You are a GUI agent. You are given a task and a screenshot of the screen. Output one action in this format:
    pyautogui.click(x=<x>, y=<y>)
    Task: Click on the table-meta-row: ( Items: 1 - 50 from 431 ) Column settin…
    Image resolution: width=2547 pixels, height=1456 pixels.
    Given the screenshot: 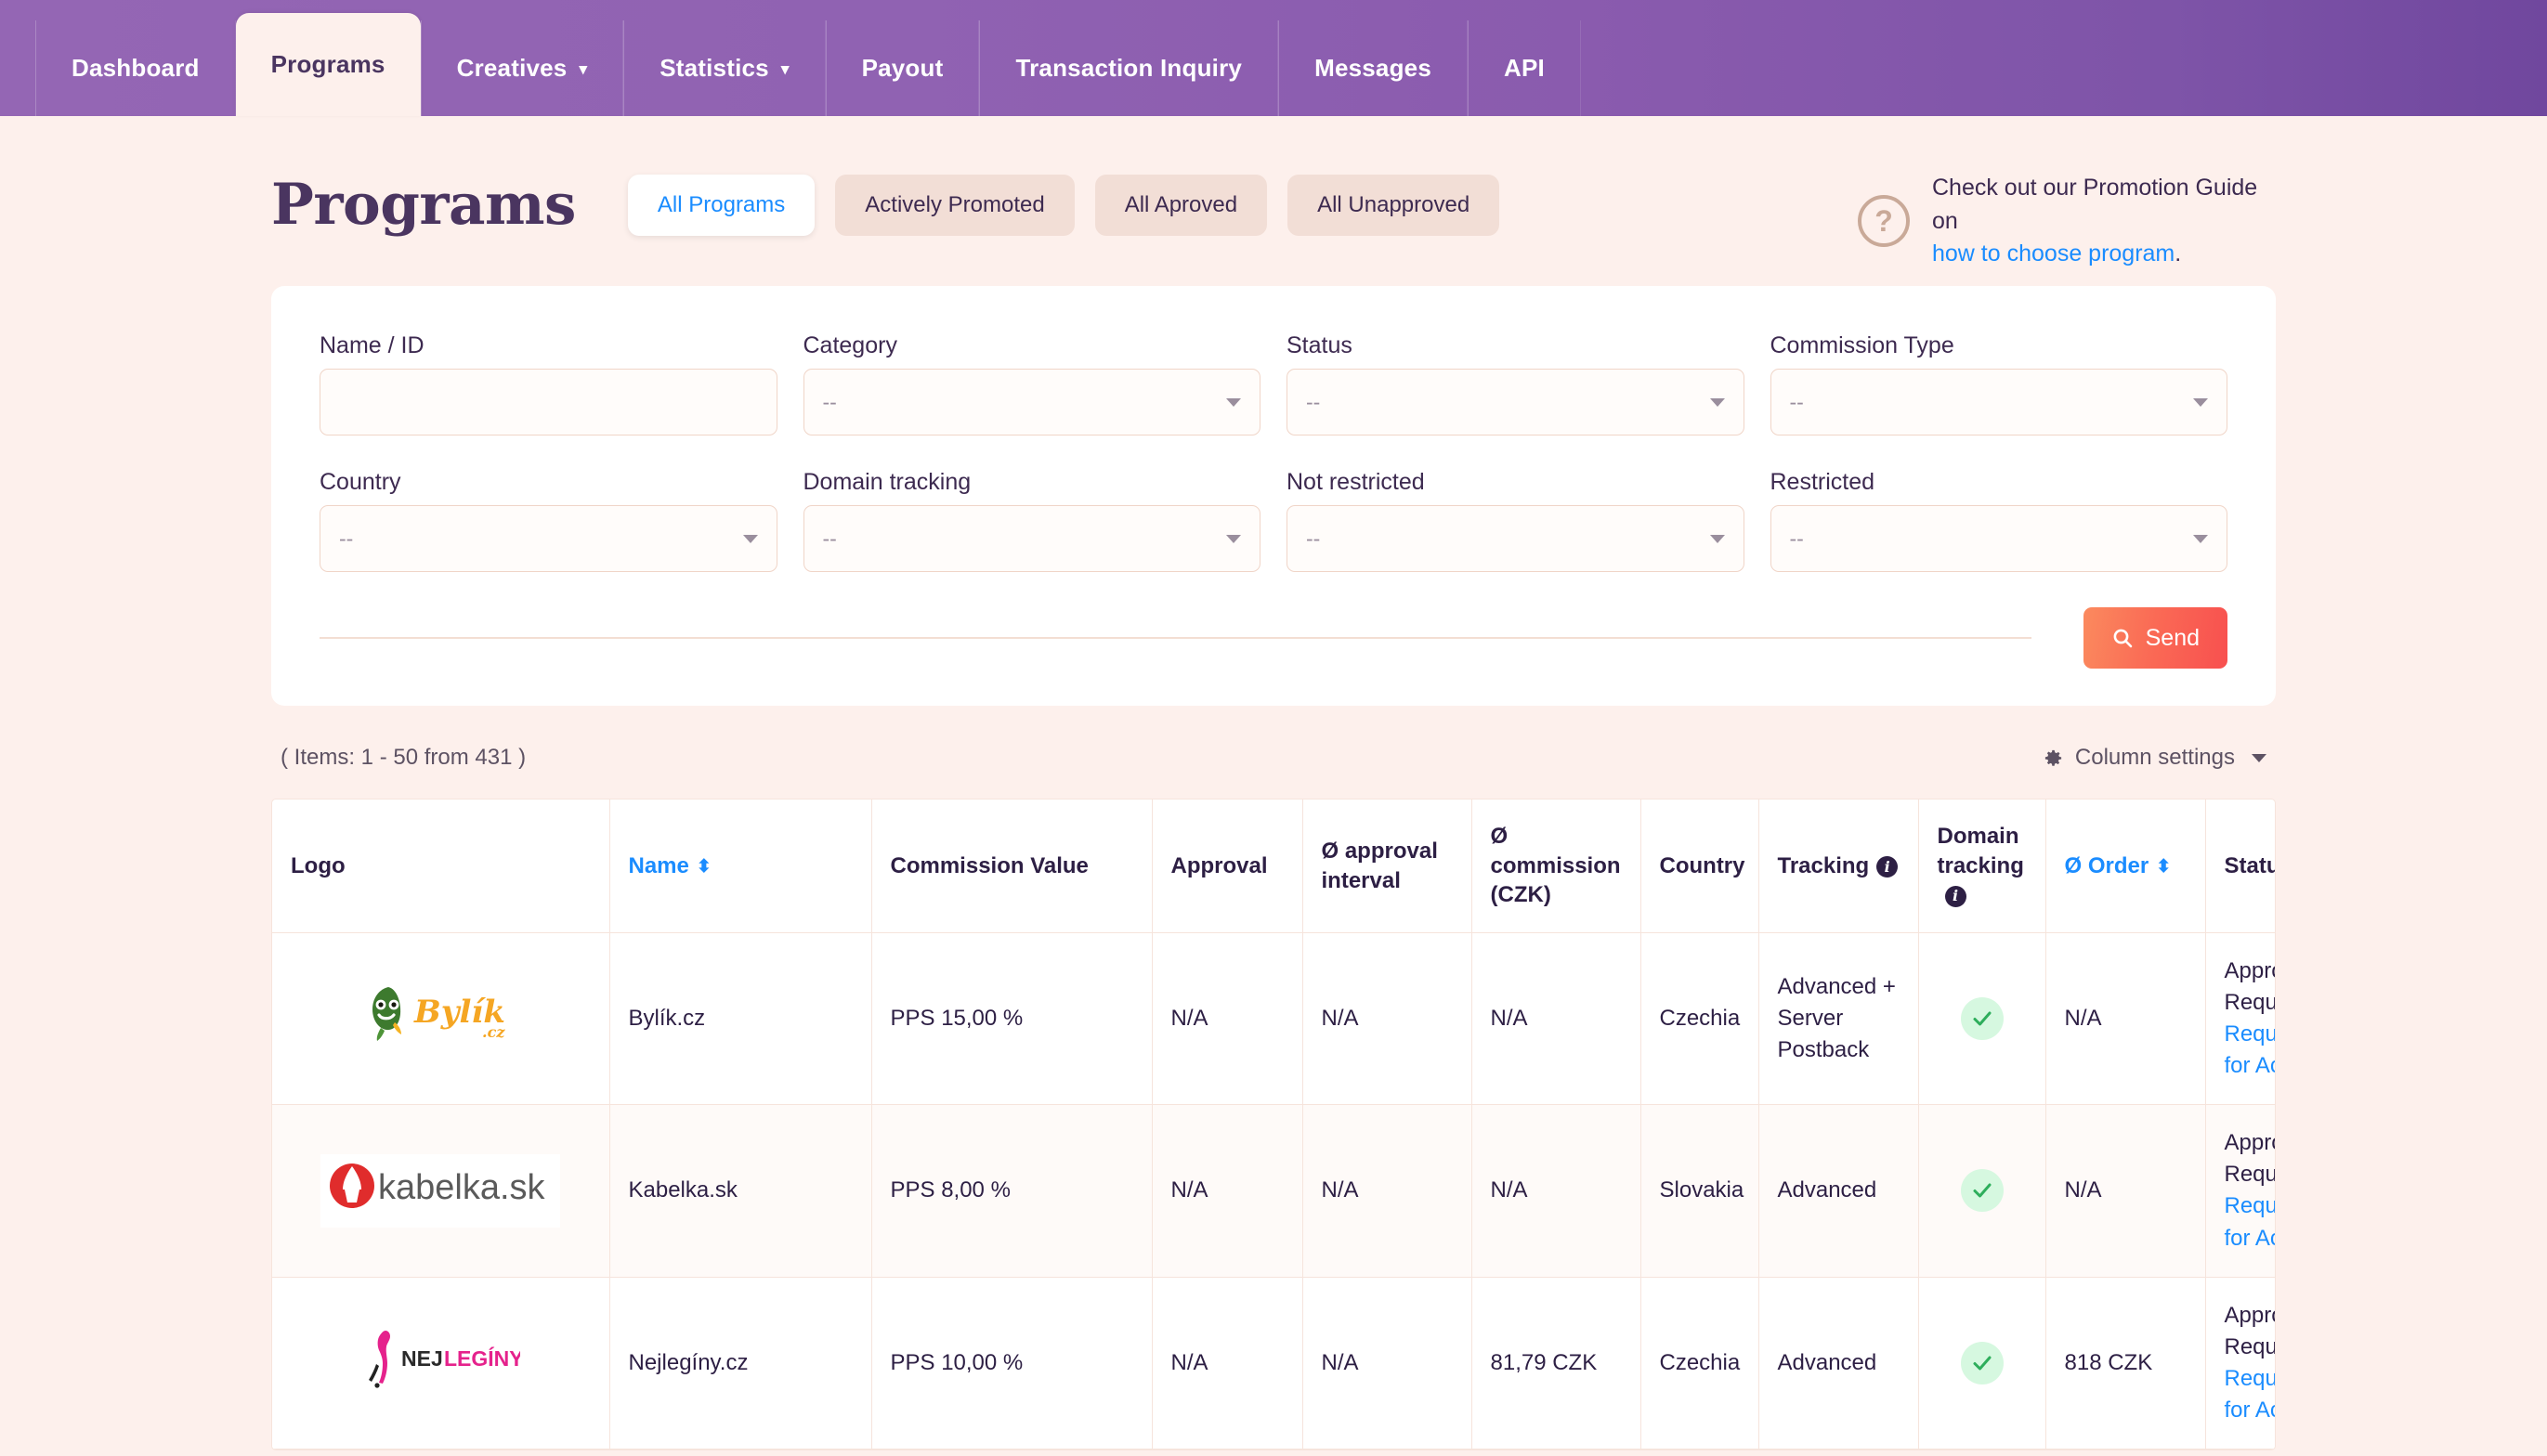 What is the action you would take?
    pyautogui.click(x=1274, y=752)
    